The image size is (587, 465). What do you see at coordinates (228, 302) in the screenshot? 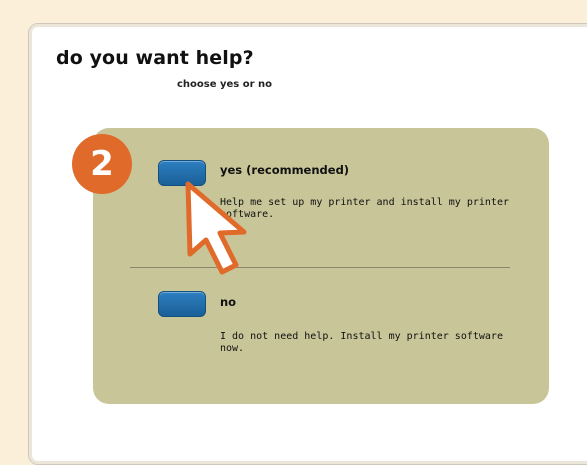
I see `no-option-label: no` at bounding box center [228, 302].